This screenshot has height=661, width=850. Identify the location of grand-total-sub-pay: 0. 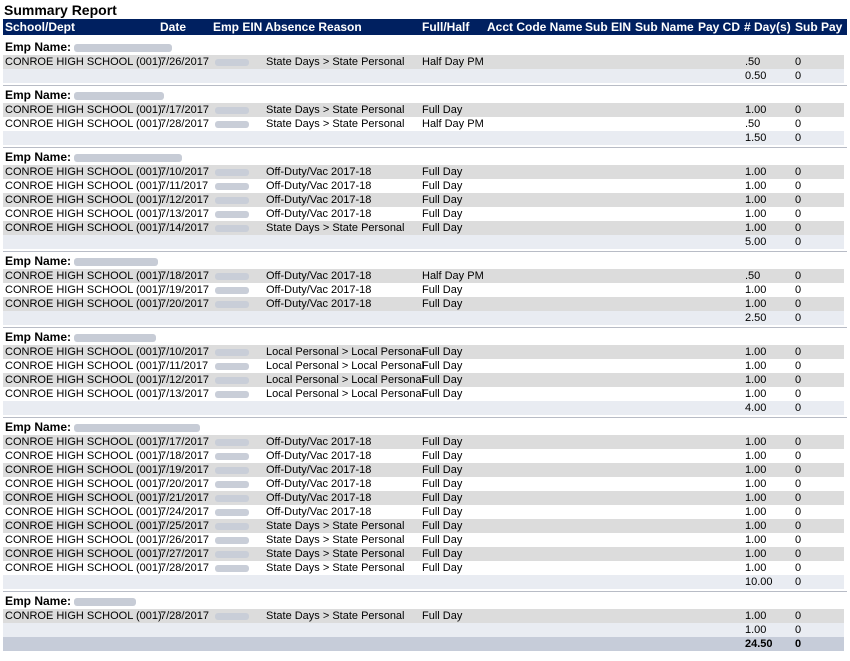
(798, 644).